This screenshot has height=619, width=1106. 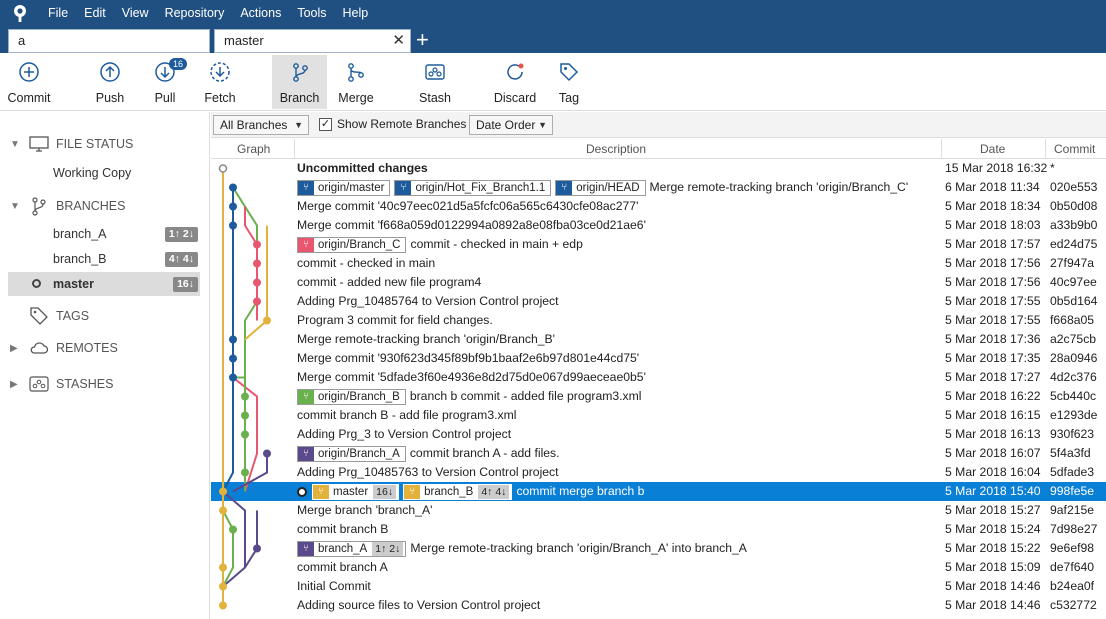 I want to click on sidebar-item-master: master 16↓, so click(x=104, y=284).